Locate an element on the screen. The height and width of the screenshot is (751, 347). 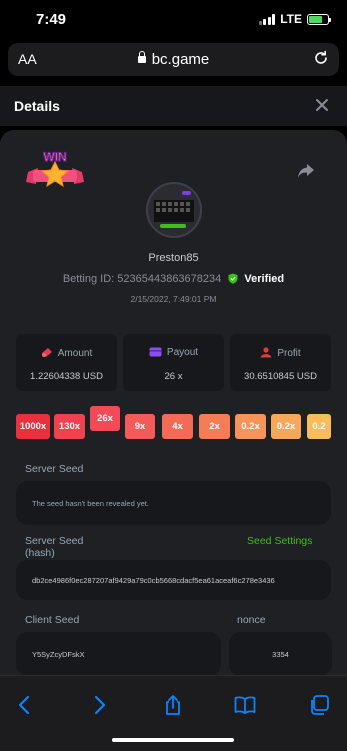
betting-id-row: Betting ID: 52365443863678234 Verified is located at coordinates (173, 279).